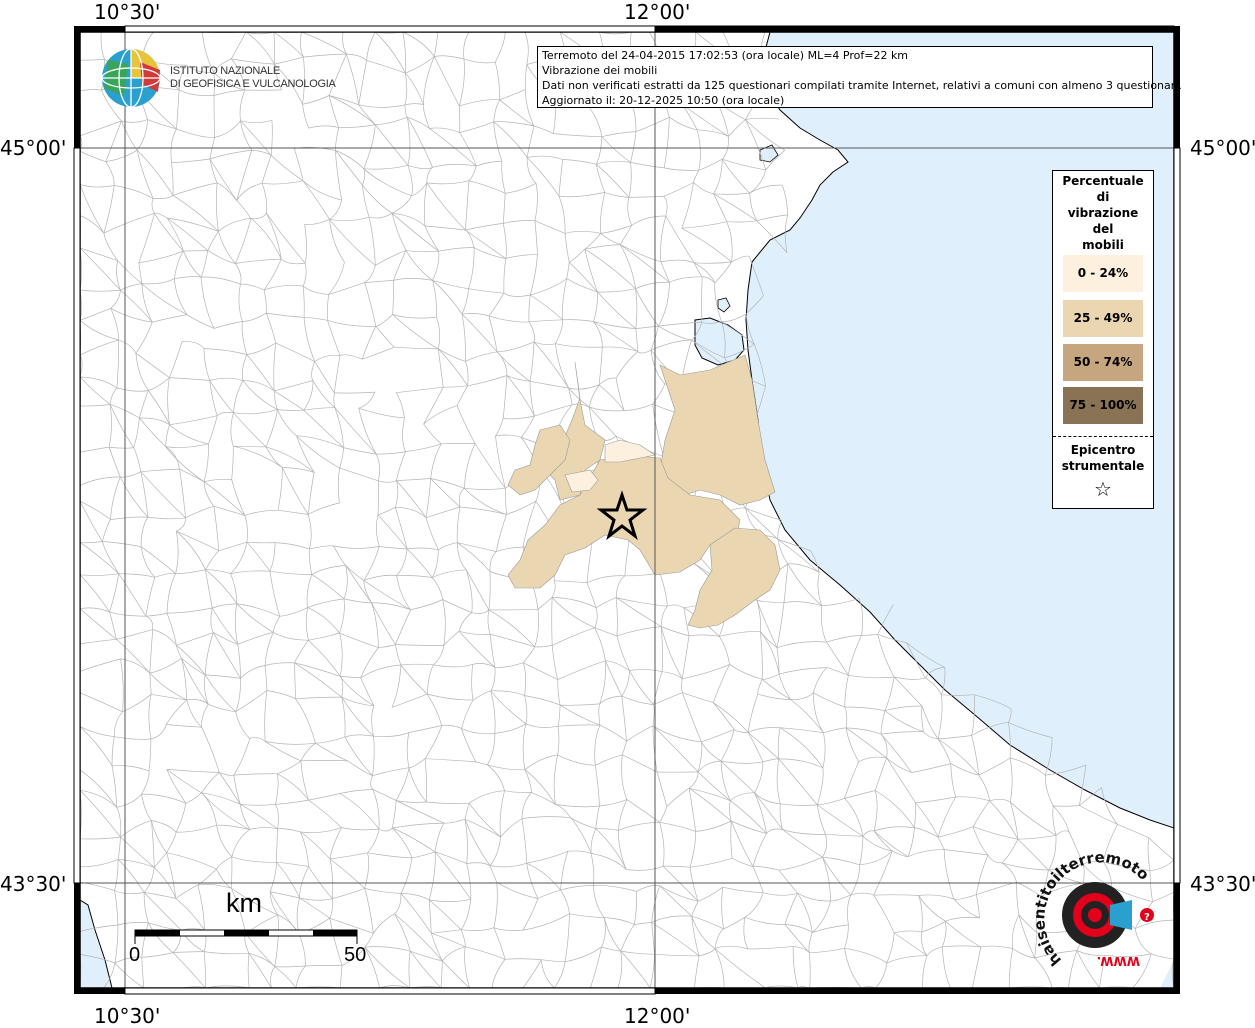 The image size is (1255, 1028). Describe the element at coordinates (355, 955) in the screenshot. I see `scale-end: 50` at that location.